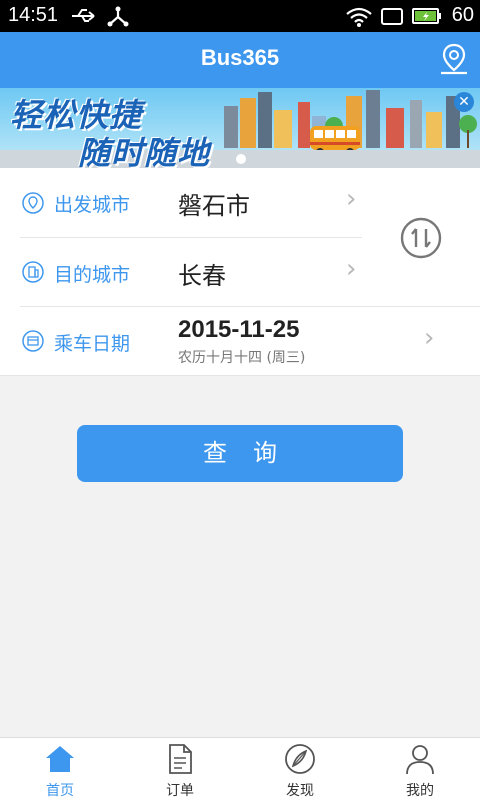  What do you see at coordinates (83, 15) in the screenshot?
I see `usb-icon` at bounding box center [83, 15].